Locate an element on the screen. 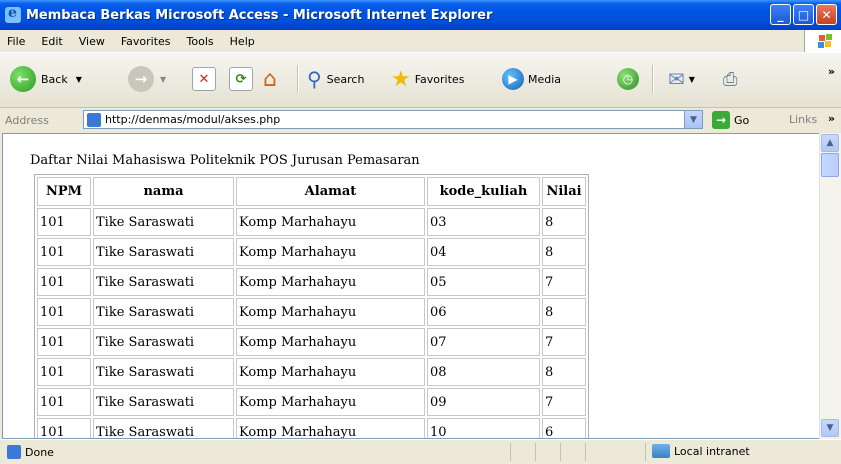 The height and width of the screenshot is (464, 841). table-row: 101 Tike Saraswati Komp Marhahayu 09 7 is located at coordinates (311, 402).